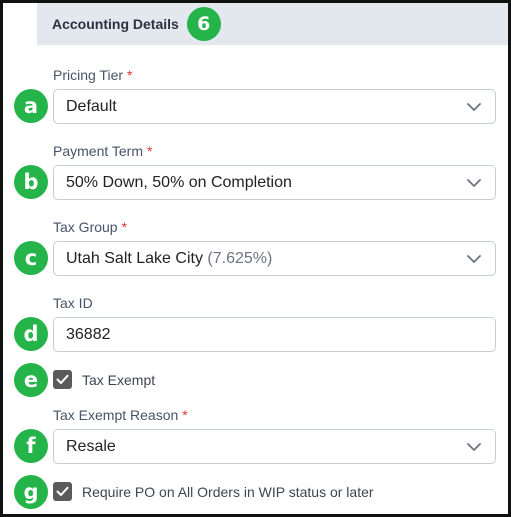 Image resolution: width=511 pixels, height=517 pixels. I want to click on tax-group-label: Tax Group *, so click(90, 227).